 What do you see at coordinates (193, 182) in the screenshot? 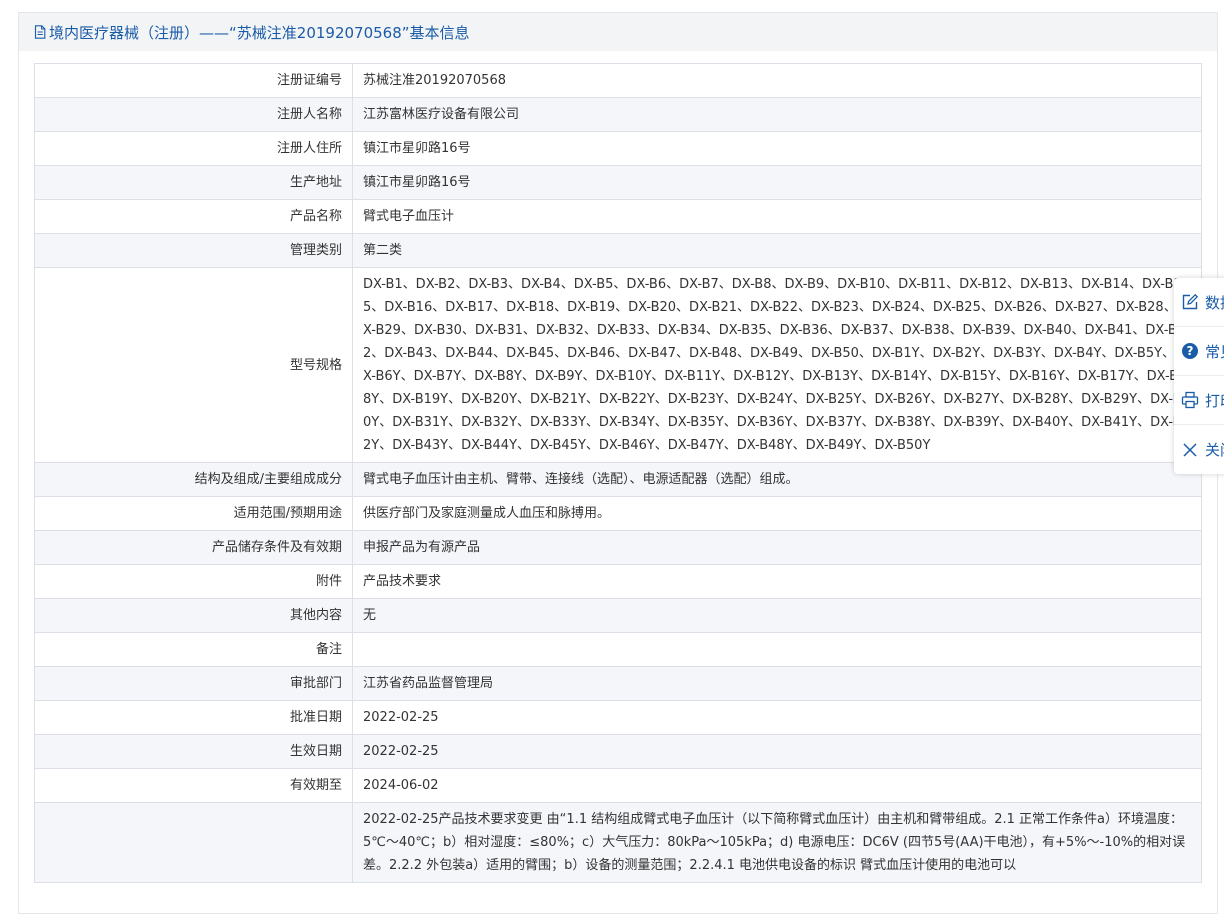
I see `field-label: 生产地址` at bounding box center [193, 182].